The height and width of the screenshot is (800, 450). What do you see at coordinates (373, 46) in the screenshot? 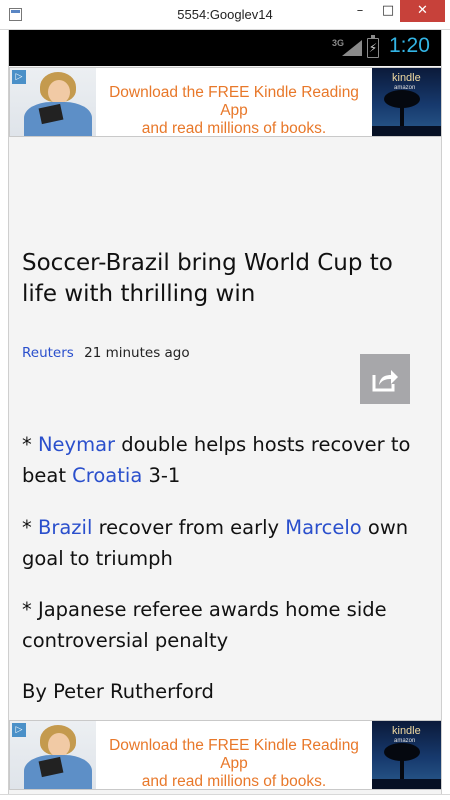
I see `battery-icon: ⚡` at bounding box center [373, 46].